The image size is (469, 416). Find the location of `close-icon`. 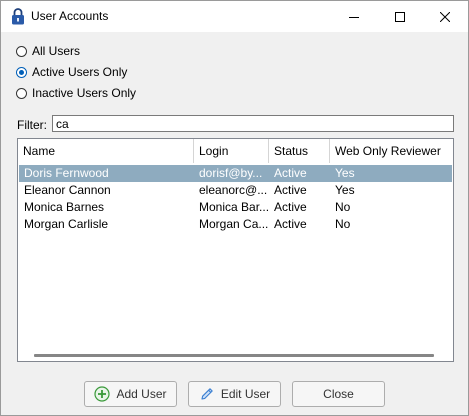

close-icon is located at coordinates (445, 16).